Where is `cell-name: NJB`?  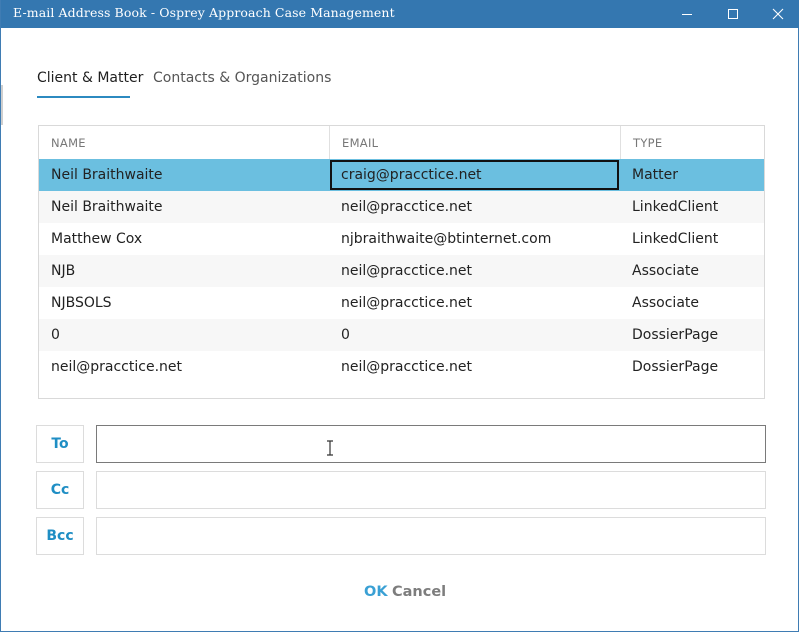
cell-name: NJB is located at coordinates (63, 271).